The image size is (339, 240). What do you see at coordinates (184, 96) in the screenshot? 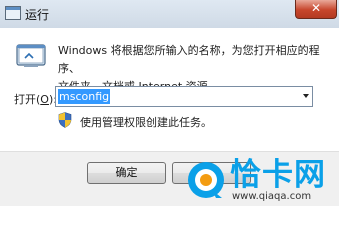
I see `command-combobox: msconfig` at bounding box center [184, 96].